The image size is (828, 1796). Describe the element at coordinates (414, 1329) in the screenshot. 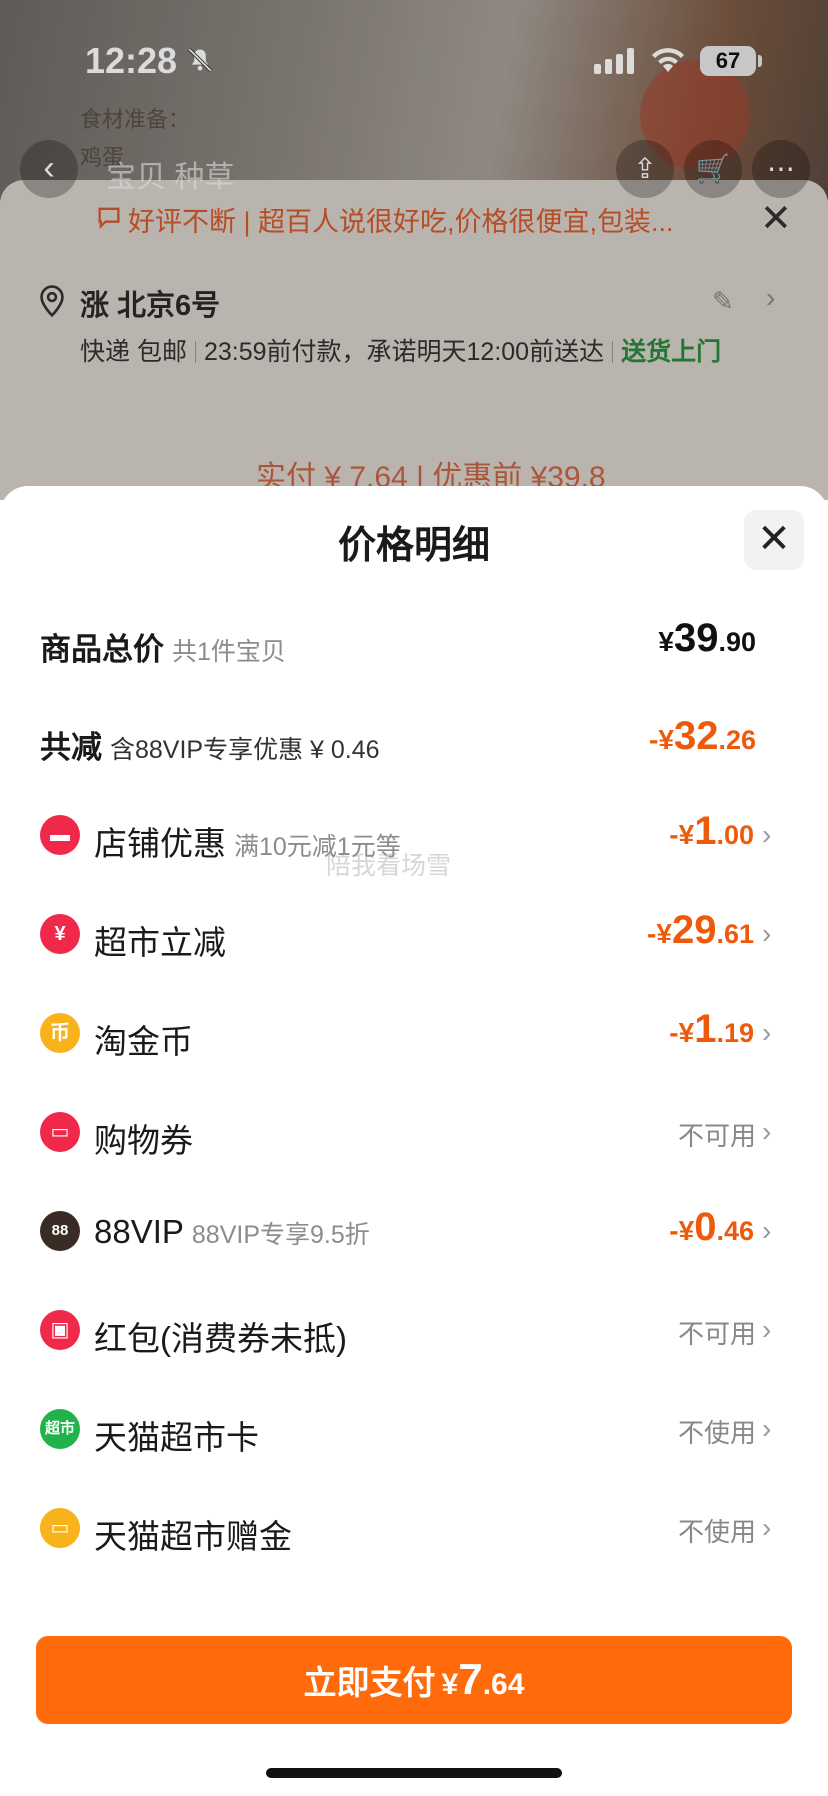

I see `discount-row: ▣ 红包(消费券未抵) 不可用 ›` at that location.